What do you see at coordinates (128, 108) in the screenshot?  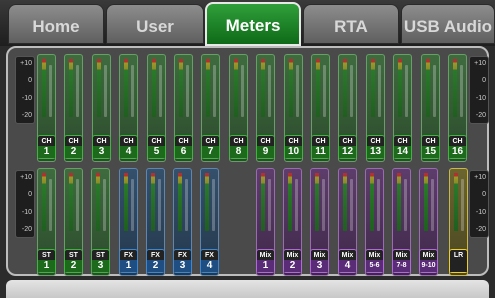 I see `meter-strip-channel-4: CH 4` at bounding box center [128, 108].